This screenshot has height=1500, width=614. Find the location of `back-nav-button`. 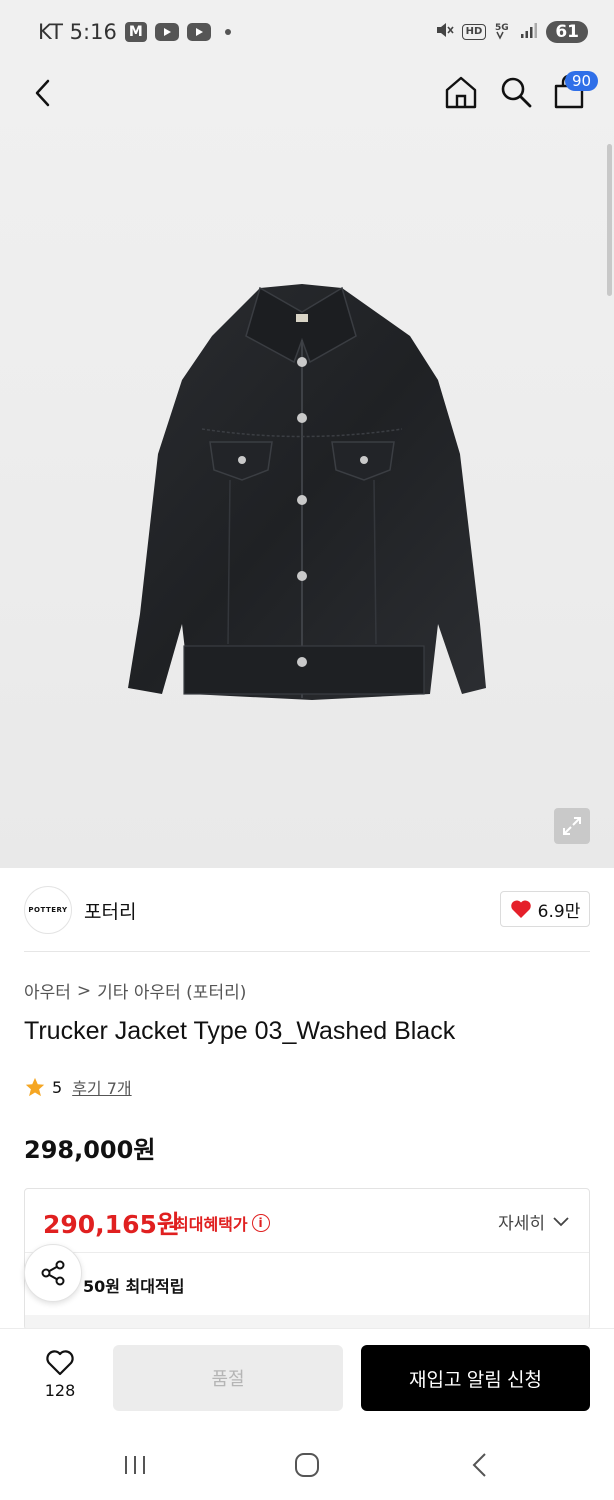

back-nav-button is located at coordinates (480, 1465).